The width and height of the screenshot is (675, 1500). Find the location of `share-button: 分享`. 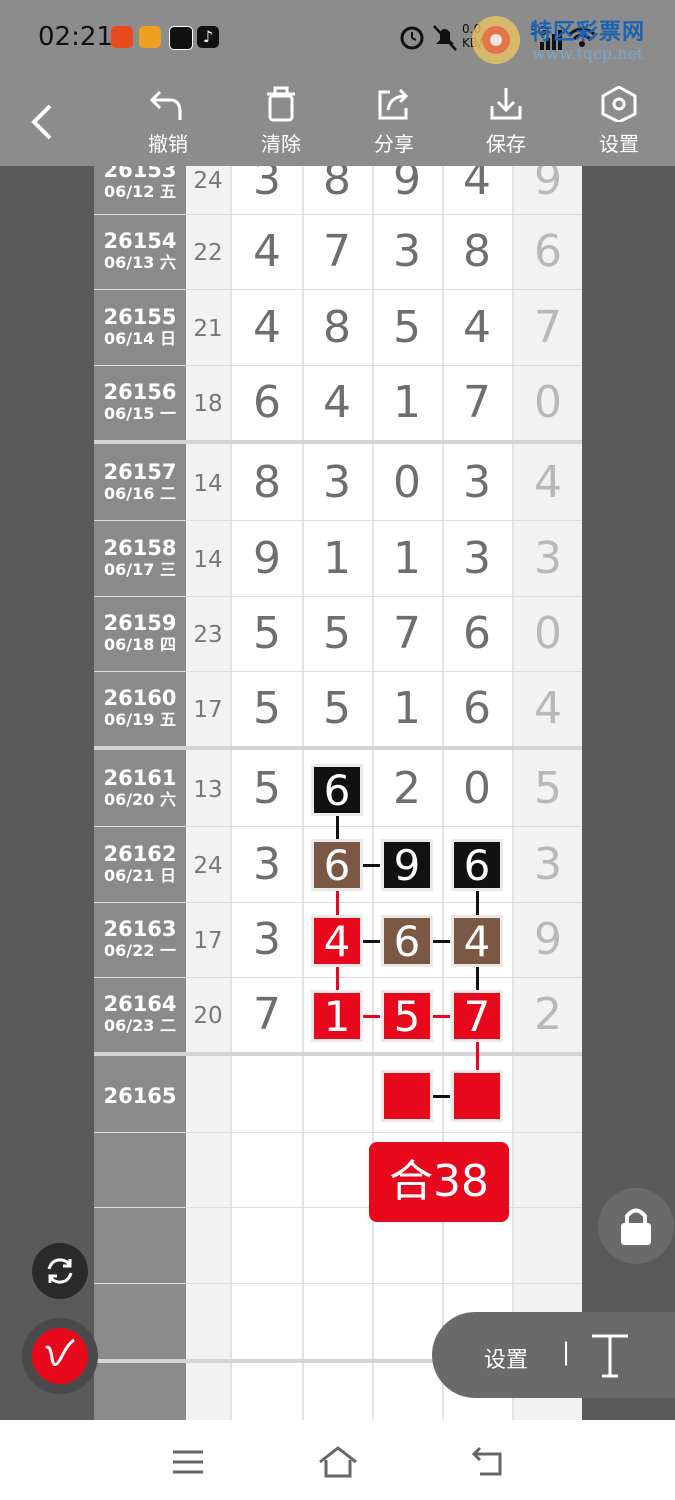

share-button: 分享 is located at coordinates (394, 121).